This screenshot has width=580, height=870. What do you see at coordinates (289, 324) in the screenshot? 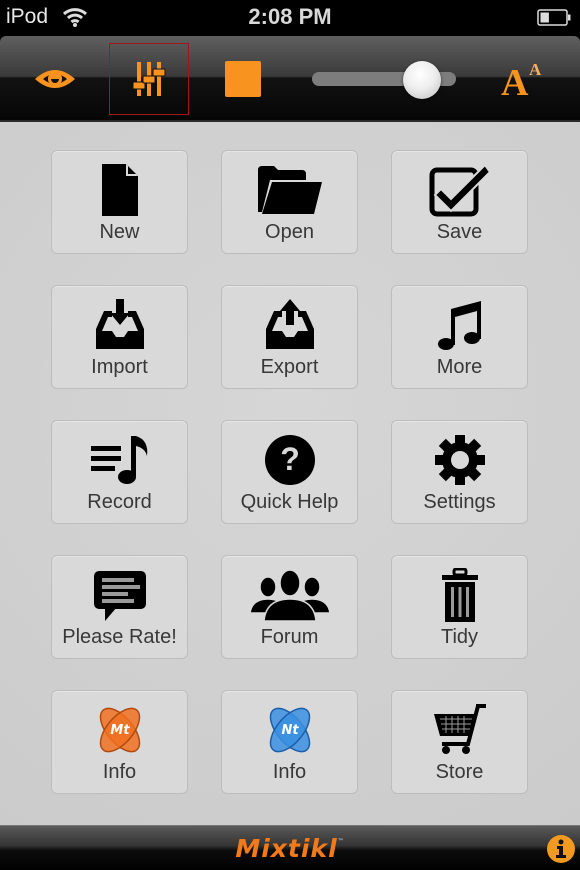
I see `export-tray-icon` at bounding box center [289, 324].